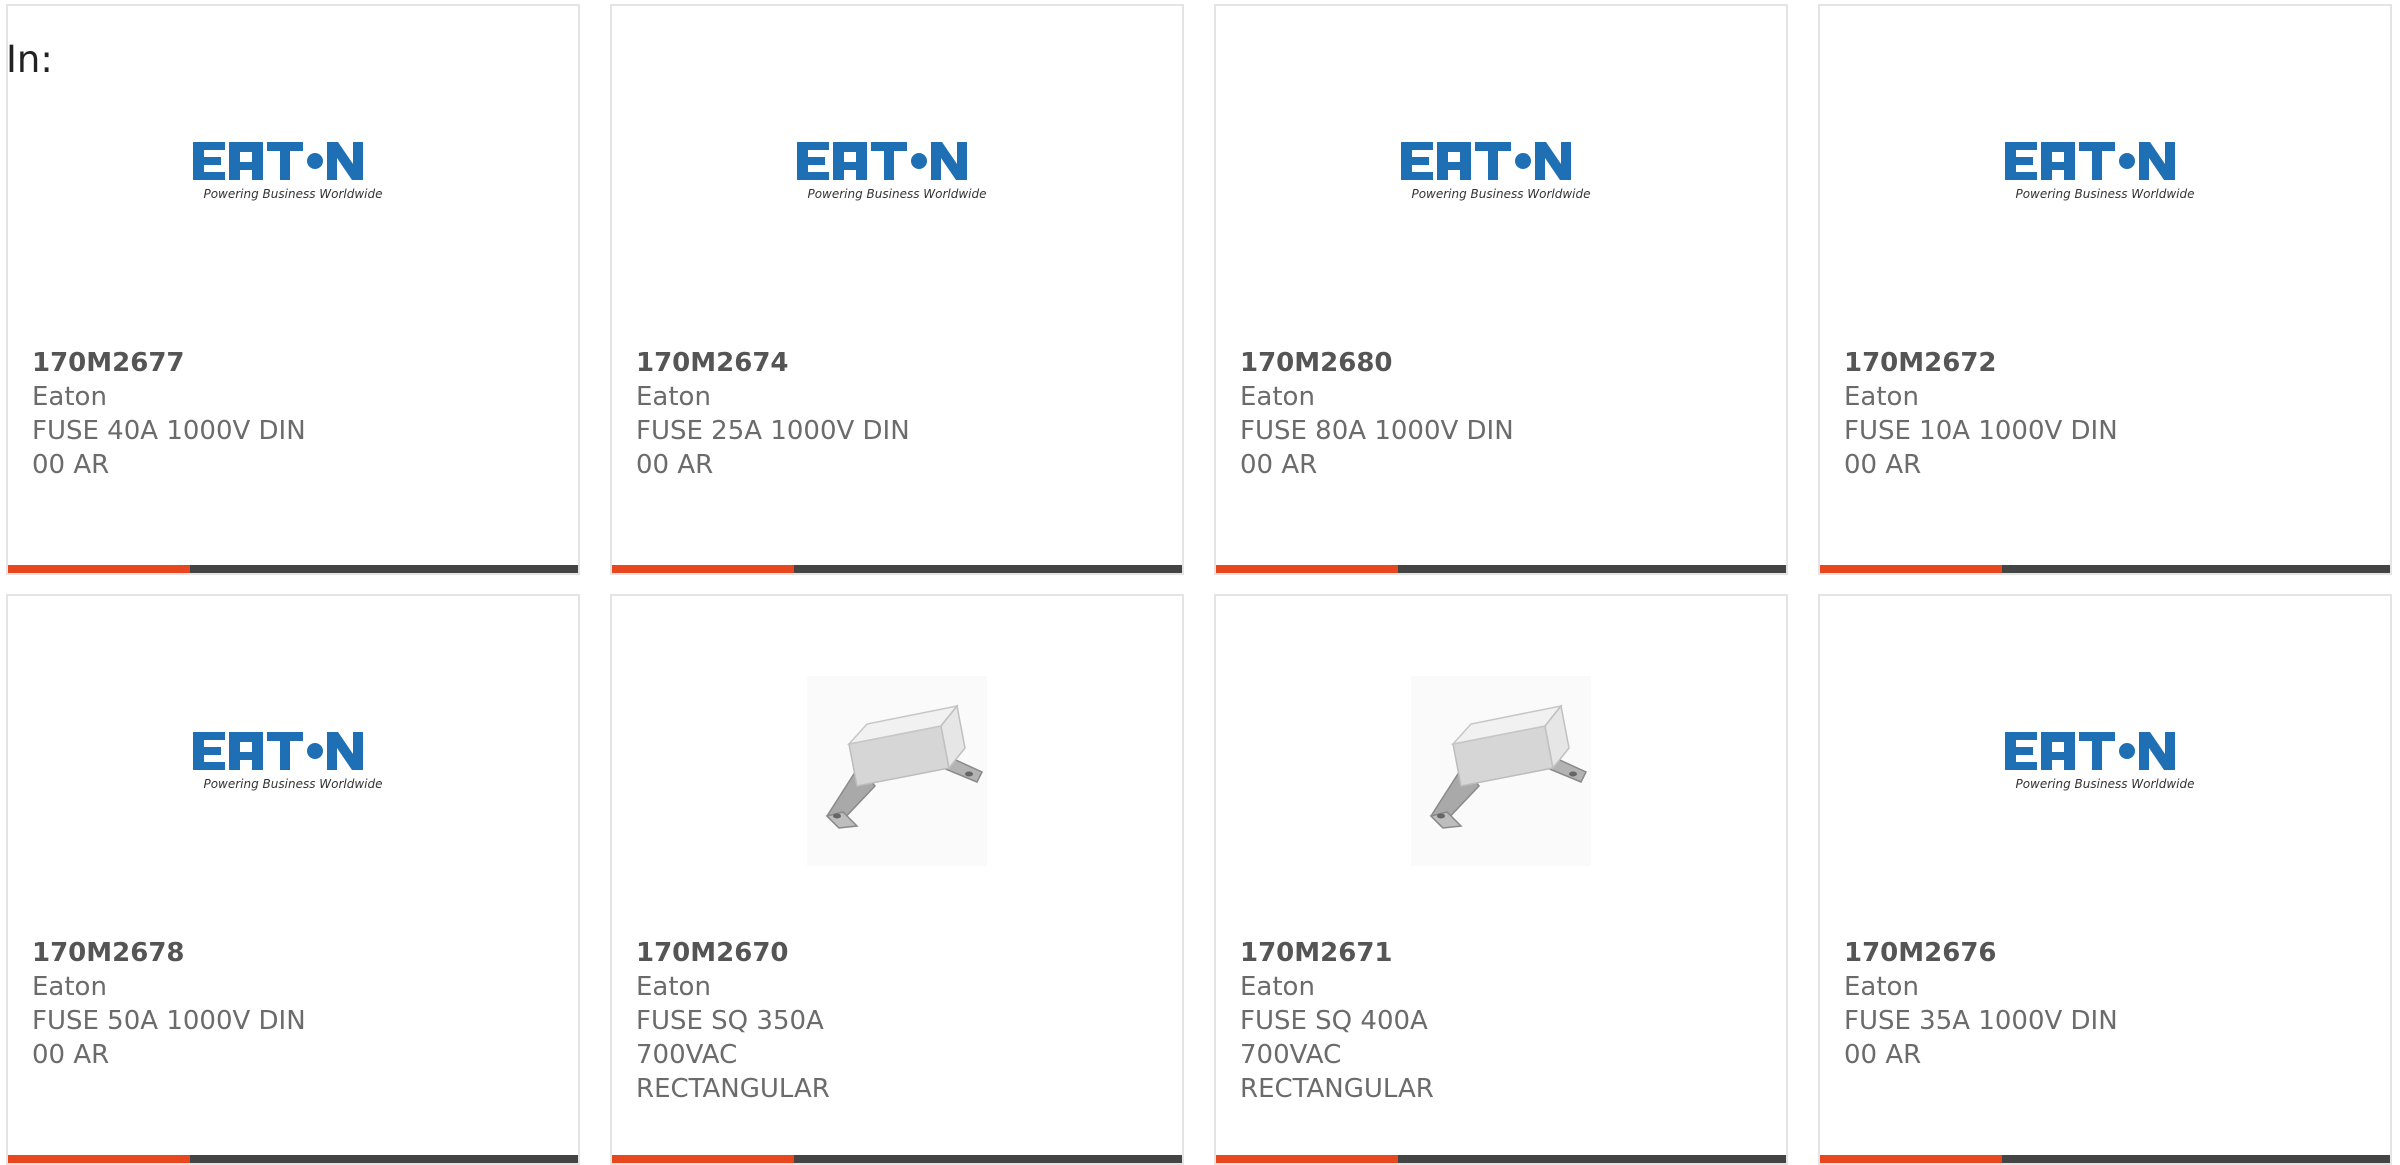 The width and height of the screenshot is (2400, 1165). Describe the element at coordinates (1377, 448) in the screenshot. I see `product-description: FUSE 80A 1000V DIN 00 AR` at that location.